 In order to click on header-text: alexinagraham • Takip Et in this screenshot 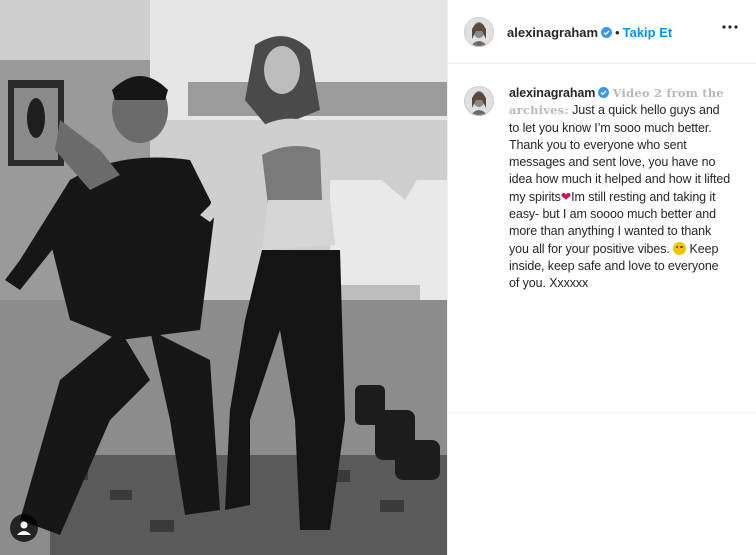, I will do `click(589, 33)`.